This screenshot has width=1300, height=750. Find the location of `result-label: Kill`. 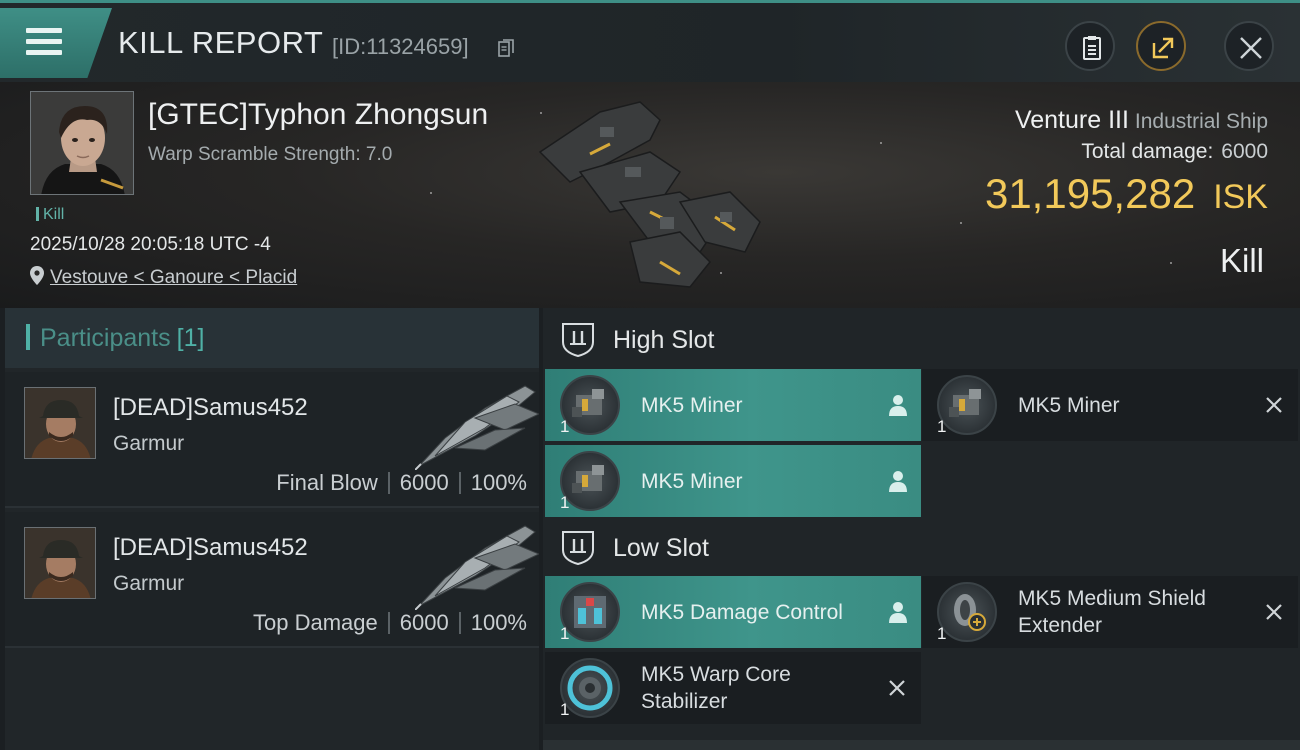

result-label: Kill is located at coordinates (1241, 260).